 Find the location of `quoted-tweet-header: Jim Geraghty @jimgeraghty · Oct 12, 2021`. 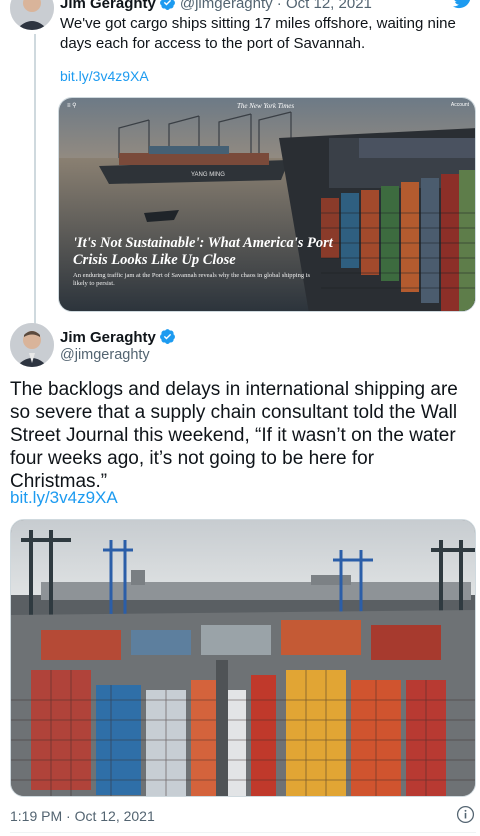

quoted-tweet-header: Jim Geraghty @jimgeraghty · Oct 12, 2021 is located at coordinates (216, 6).